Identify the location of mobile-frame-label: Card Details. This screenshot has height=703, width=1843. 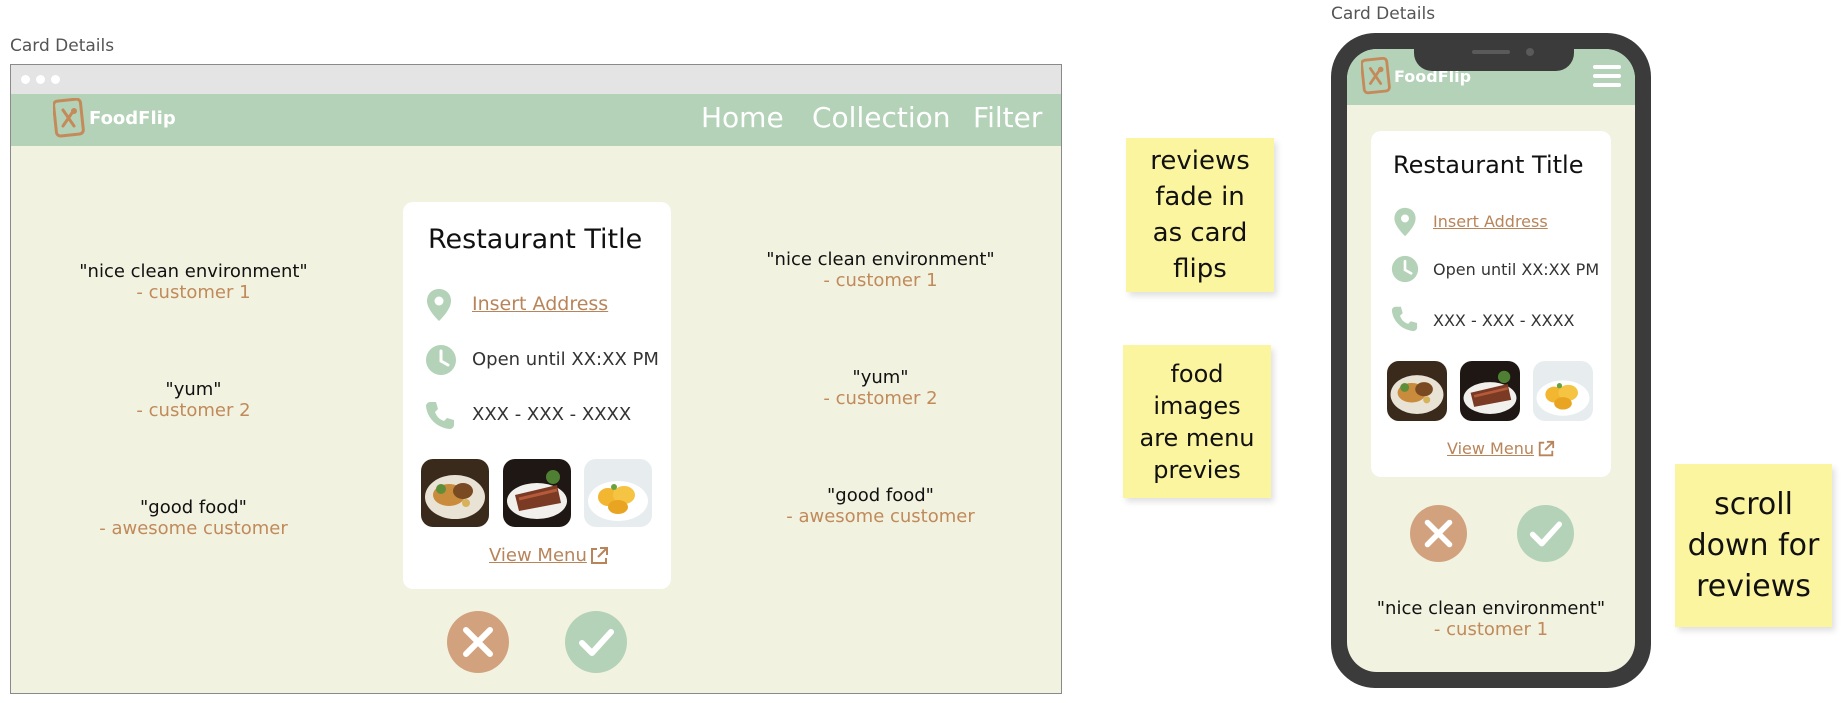
(1383, 14).